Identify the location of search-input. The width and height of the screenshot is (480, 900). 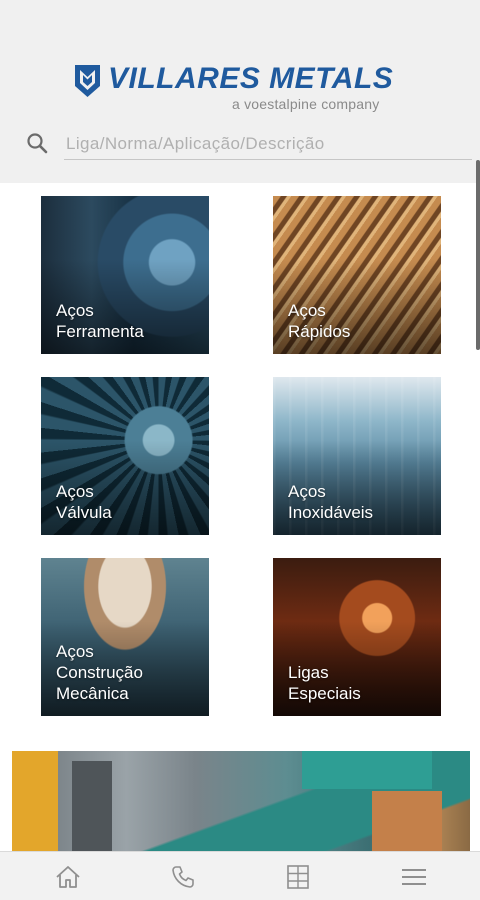
(268, 144).